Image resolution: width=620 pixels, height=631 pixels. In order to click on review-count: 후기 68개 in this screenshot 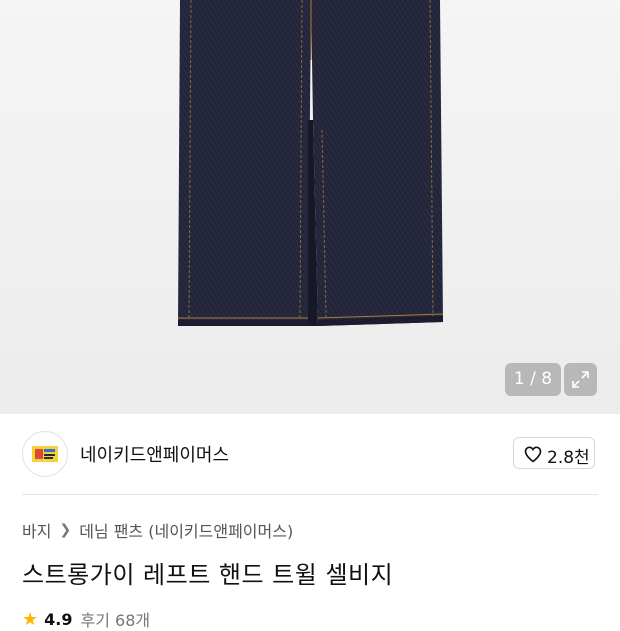, I will do `click(115, 619)`.